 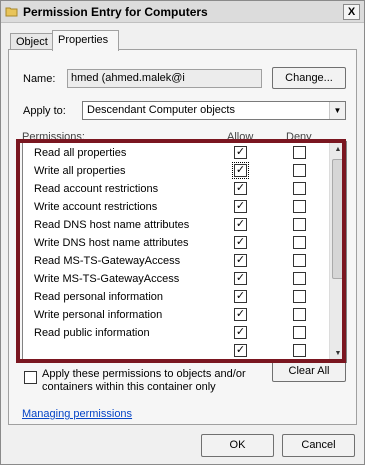 I want to click on permission-name: Read public information, so click(x=92, y=333).